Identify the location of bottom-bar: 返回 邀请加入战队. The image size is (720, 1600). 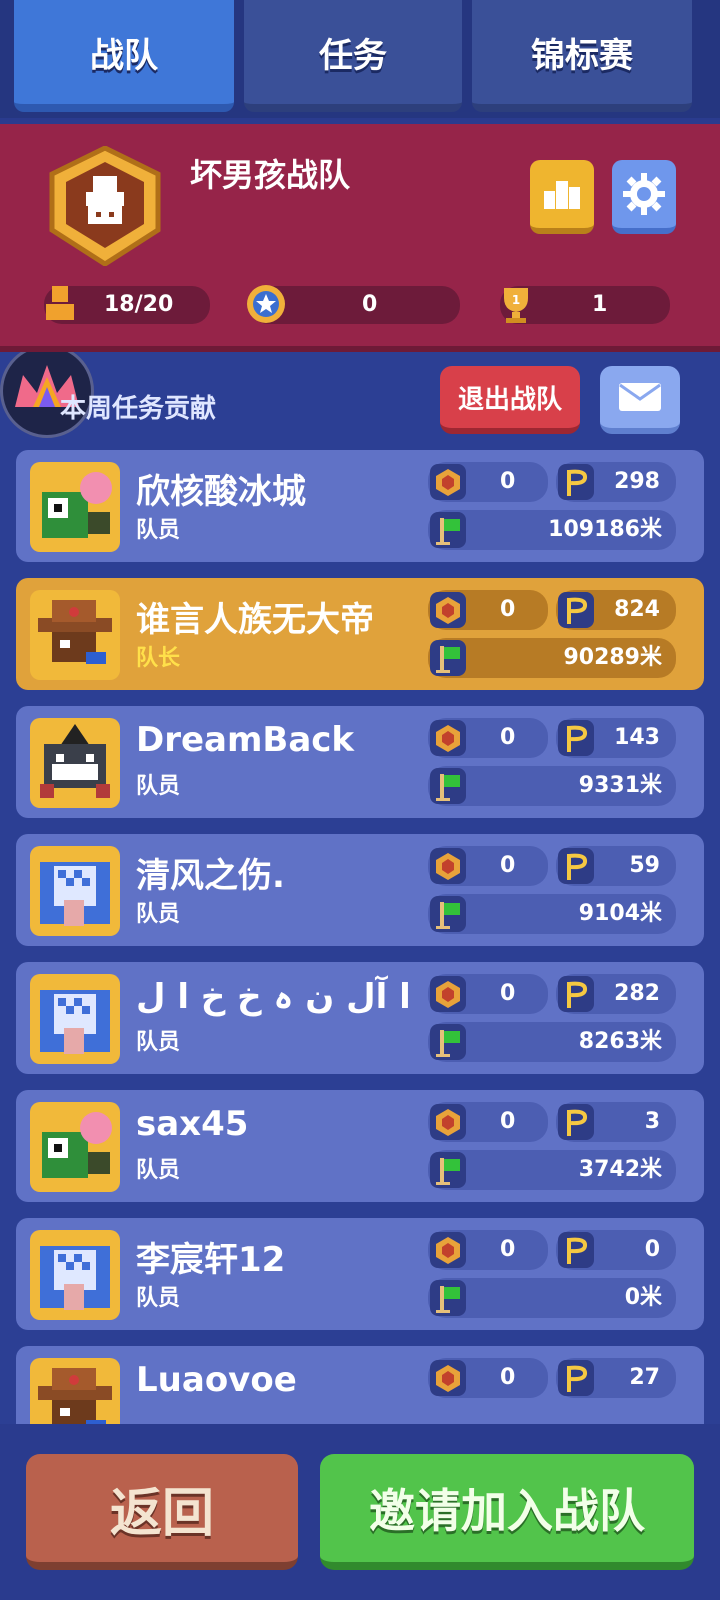
(360, 1512).